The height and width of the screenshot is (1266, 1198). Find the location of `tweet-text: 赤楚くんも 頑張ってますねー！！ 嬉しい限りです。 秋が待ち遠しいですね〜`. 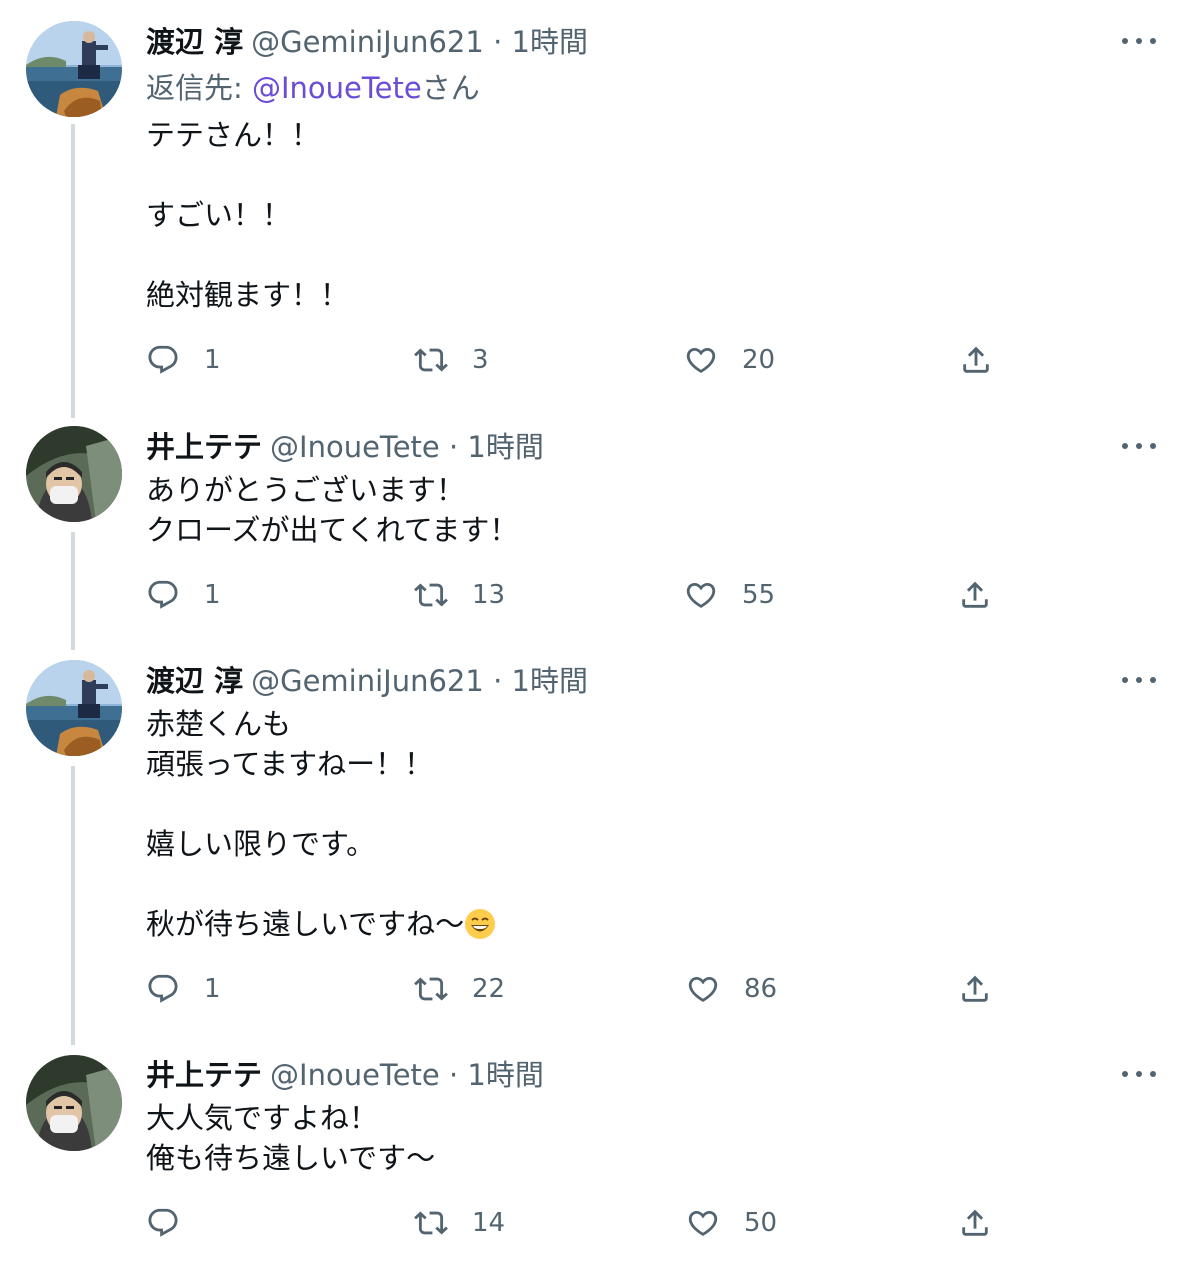

tweet-text: 赤楚くんも 頑張ってますねー！！ 嬉しい限りです。 秋が待ち遠しいですね〜 is located at coordinates (596, 824).